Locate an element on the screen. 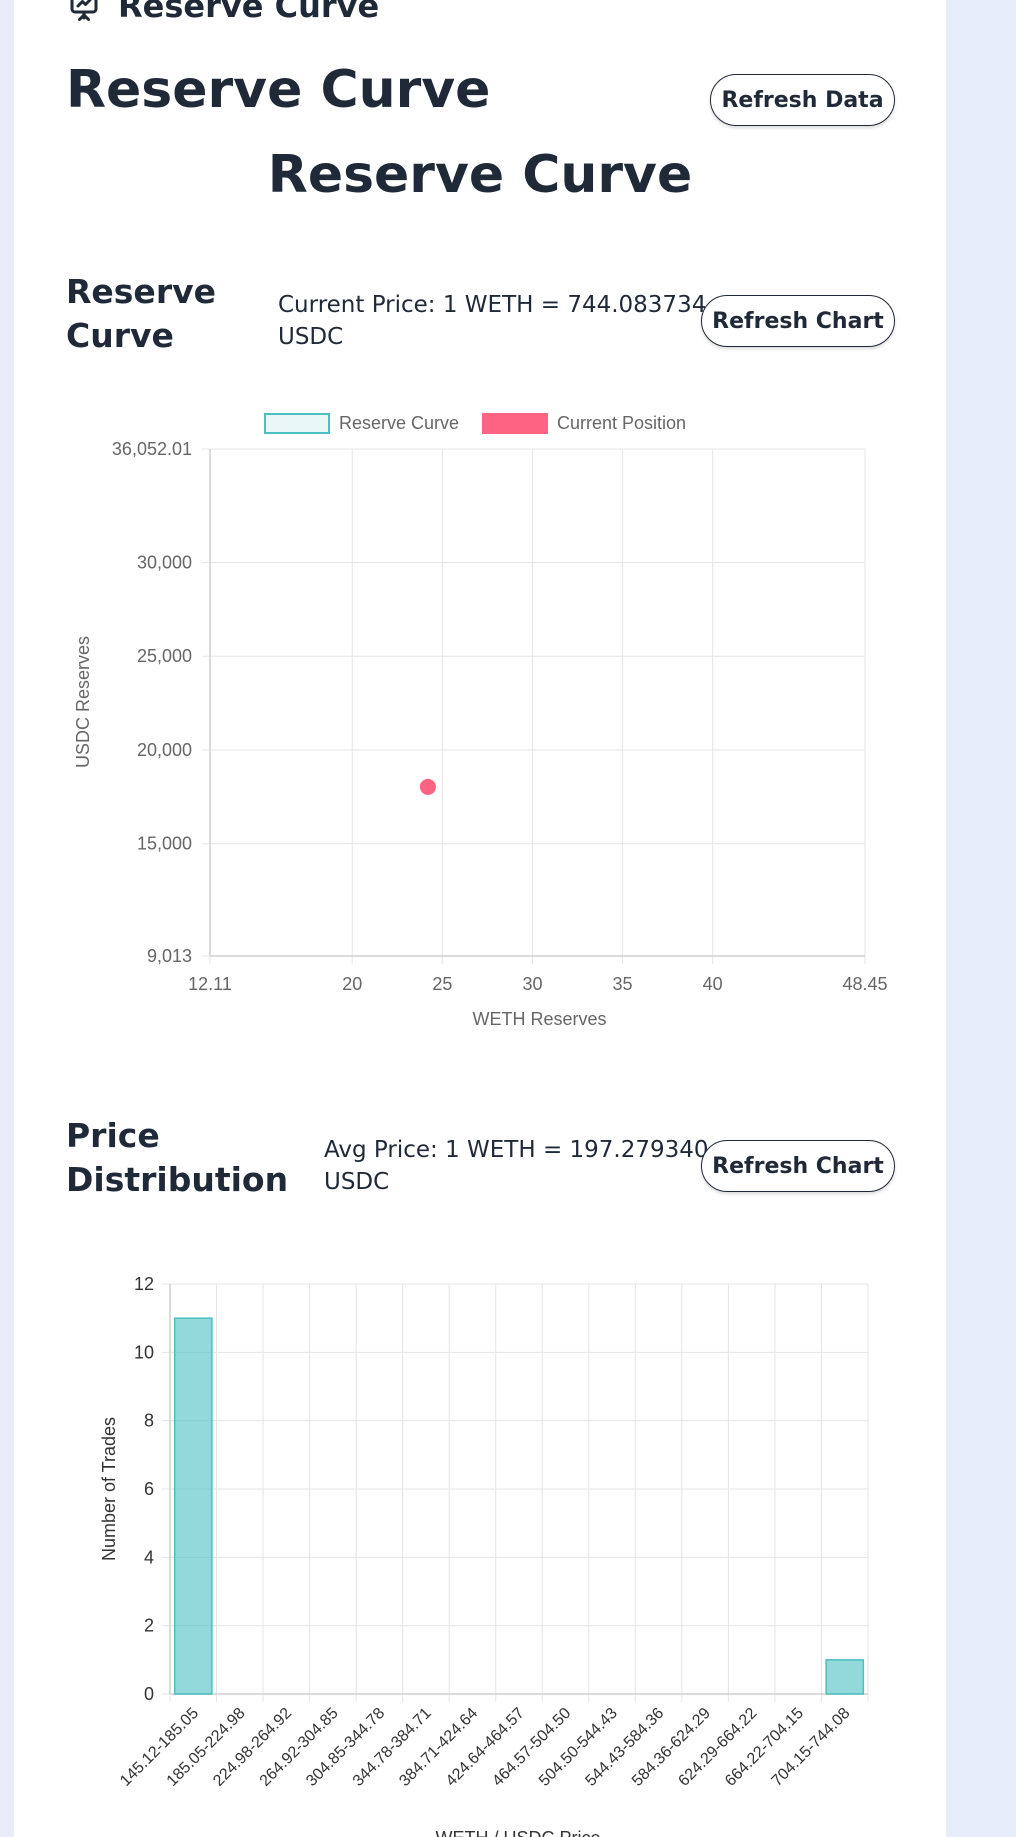  reserve-title-line1: Reserve is located at coordinates (141, 291).